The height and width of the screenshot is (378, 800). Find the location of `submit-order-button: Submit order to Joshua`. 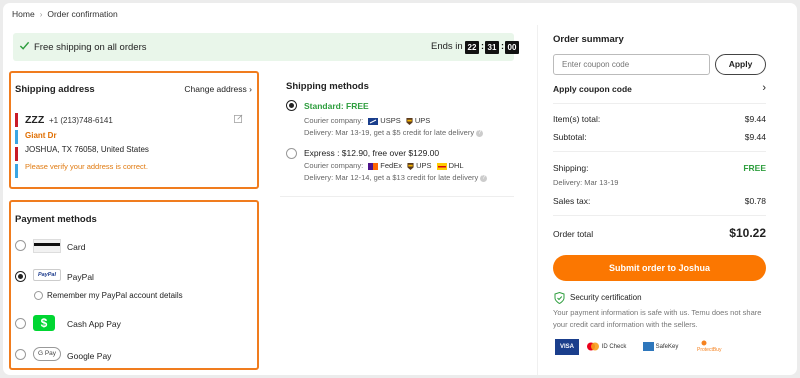

submit-order-button: Submit order to Joshua is located at coordinates (659, 268).